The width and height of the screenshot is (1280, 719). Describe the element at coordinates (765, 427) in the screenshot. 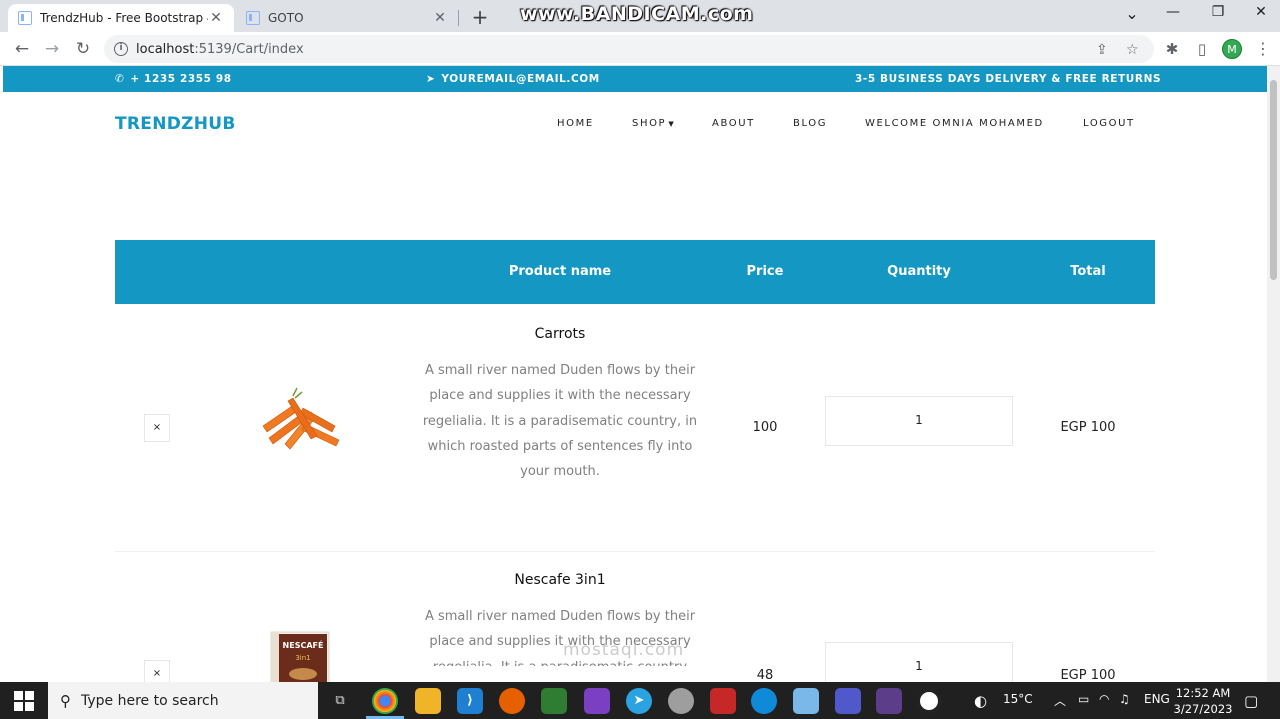

I see `product-price: 100` at that location.